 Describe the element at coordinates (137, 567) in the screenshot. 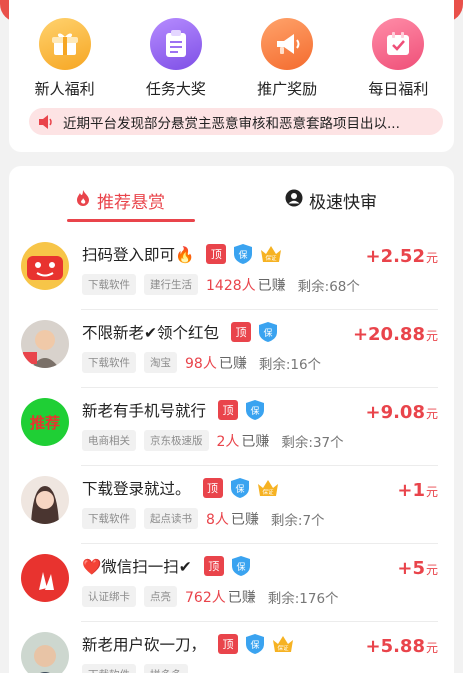

I see `task-title: ❤️微信扫一扫✔` at that location.